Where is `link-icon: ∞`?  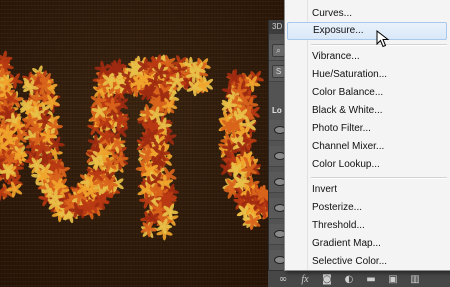
link-icon: ∞ is located at coordinates (283, 279).